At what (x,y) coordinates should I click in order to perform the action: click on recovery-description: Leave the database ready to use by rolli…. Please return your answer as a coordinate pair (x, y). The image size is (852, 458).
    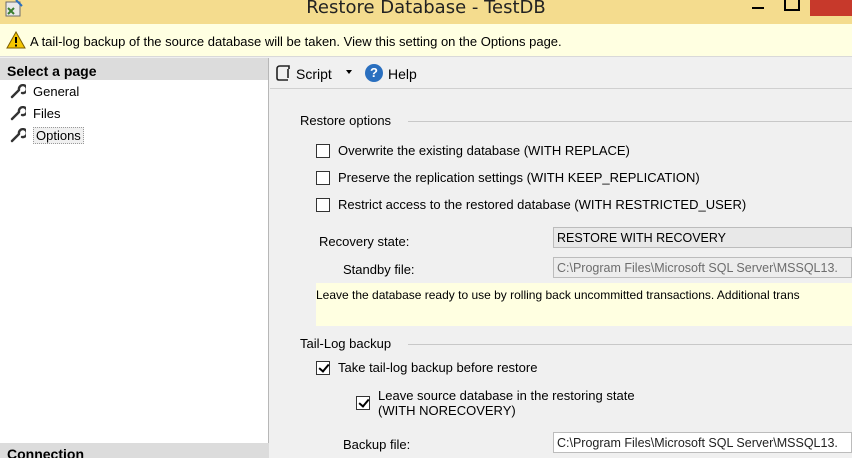
    Looking at the image, I should click on (584, 304).